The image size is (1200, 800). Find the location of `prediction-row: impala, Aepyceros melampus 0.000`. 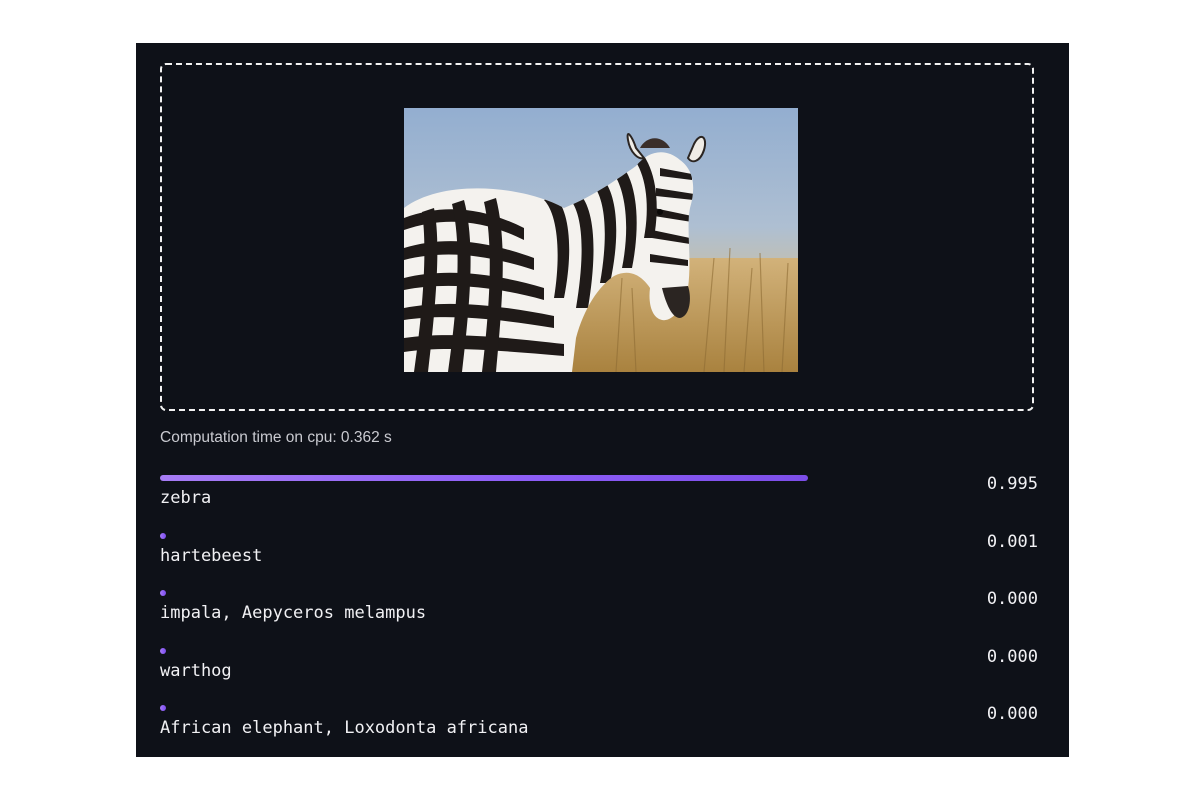

prediction-row: impala, Aepyceros melampus 0.000 is located at coordinates (600, 618).